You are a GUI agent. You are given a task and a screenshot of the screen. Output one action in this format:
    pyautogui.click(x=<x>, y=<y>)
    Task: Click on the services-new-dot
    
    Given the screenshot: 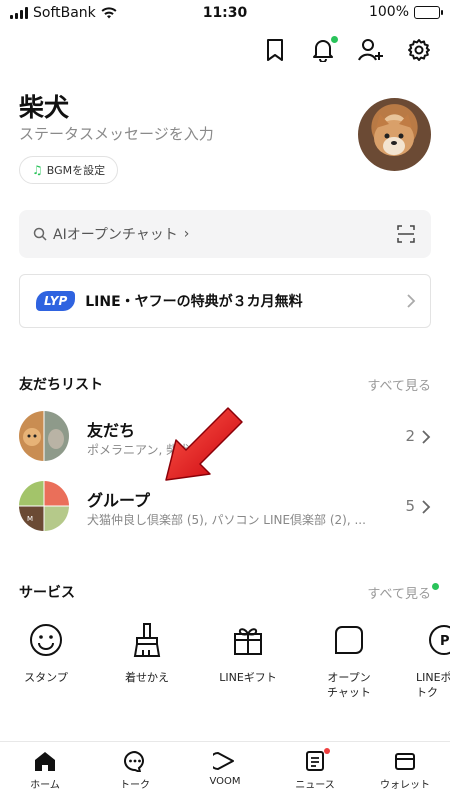 What is the action you would take?
    pyautogui.click(x=435, y=586)
    